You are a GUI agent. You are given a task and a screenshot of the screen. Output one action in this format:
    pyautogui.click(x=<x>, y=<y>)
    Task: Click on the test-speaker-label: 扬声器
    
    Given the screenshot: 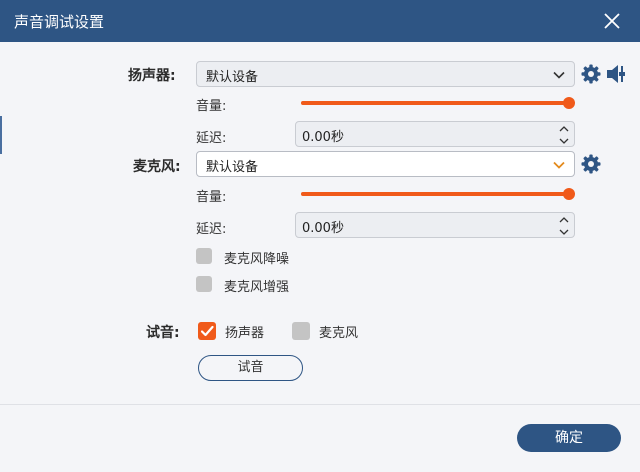 What is the action you would take?
    pyautogui.click(x=245, y=333)
    